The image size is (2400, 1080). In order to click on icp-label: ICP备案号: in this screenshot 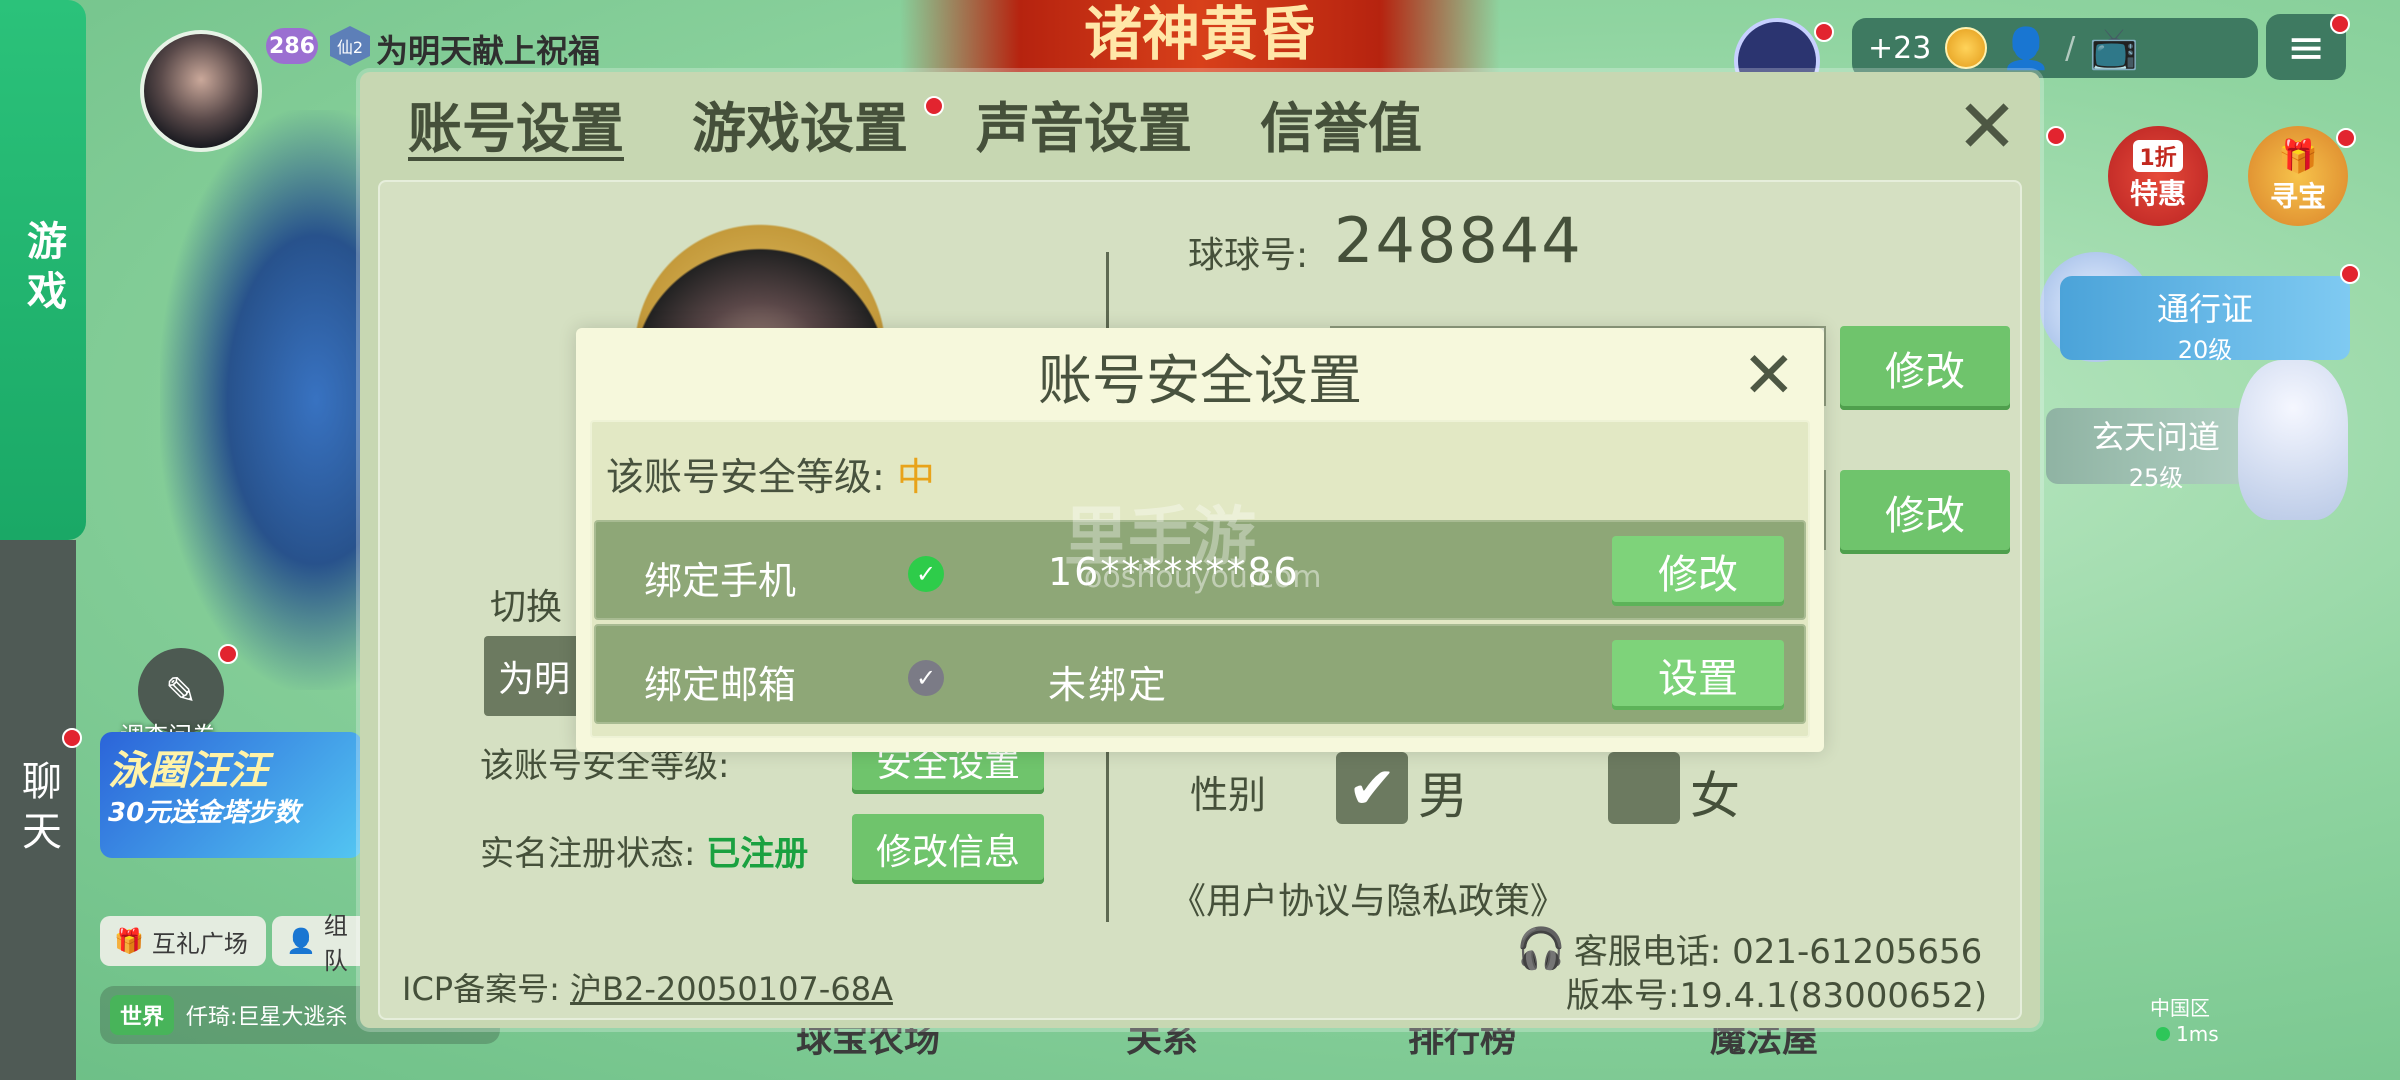, I will do `click(481, 989)`.